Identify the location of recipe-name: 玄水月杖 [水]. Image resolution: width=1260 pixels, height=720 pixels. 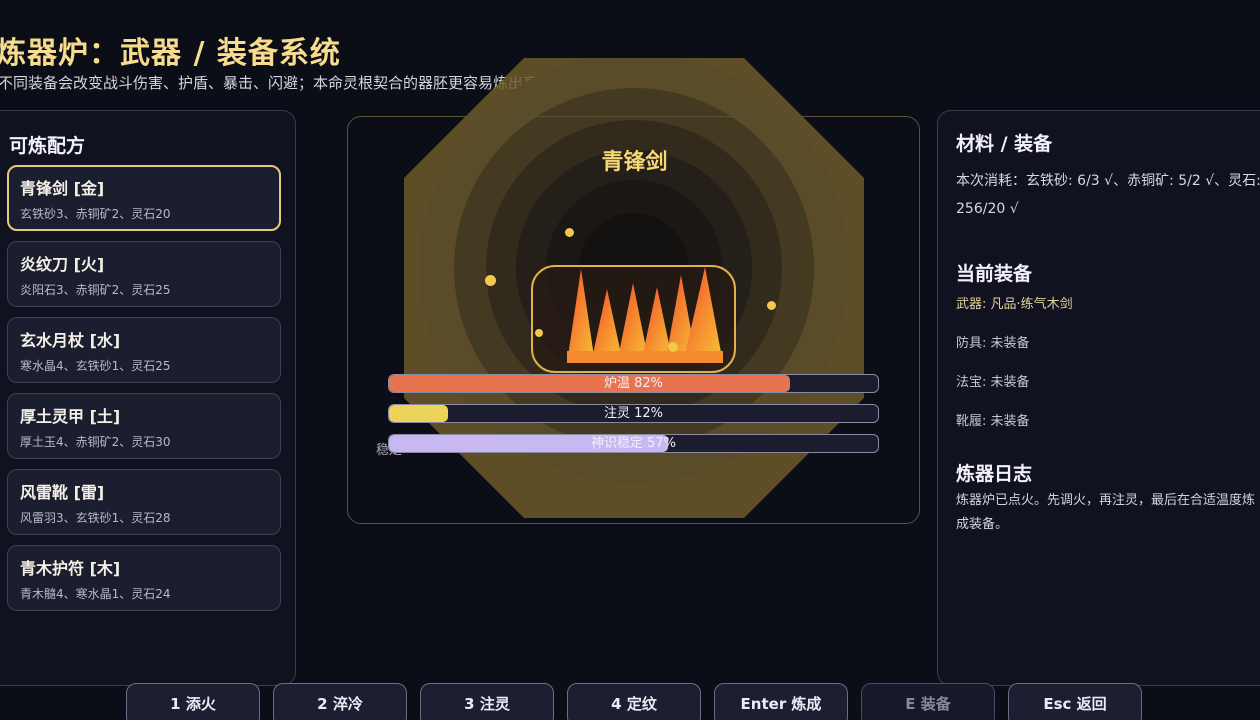
(70, 340).